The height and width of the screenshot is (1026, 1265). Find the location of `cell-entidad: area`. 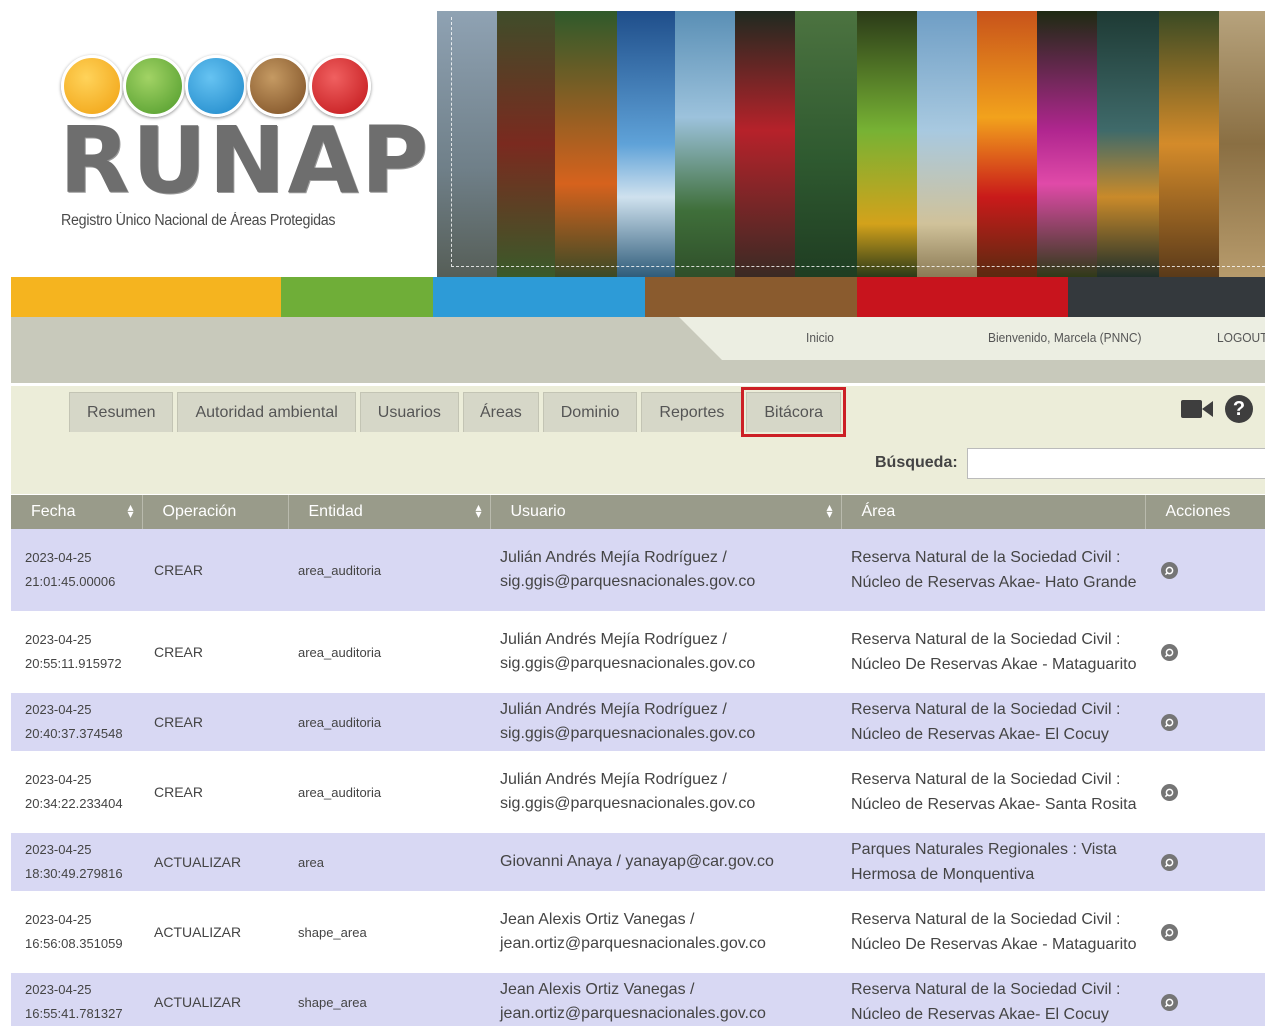

cell-entidad: area is located at coordinates (389, 862).